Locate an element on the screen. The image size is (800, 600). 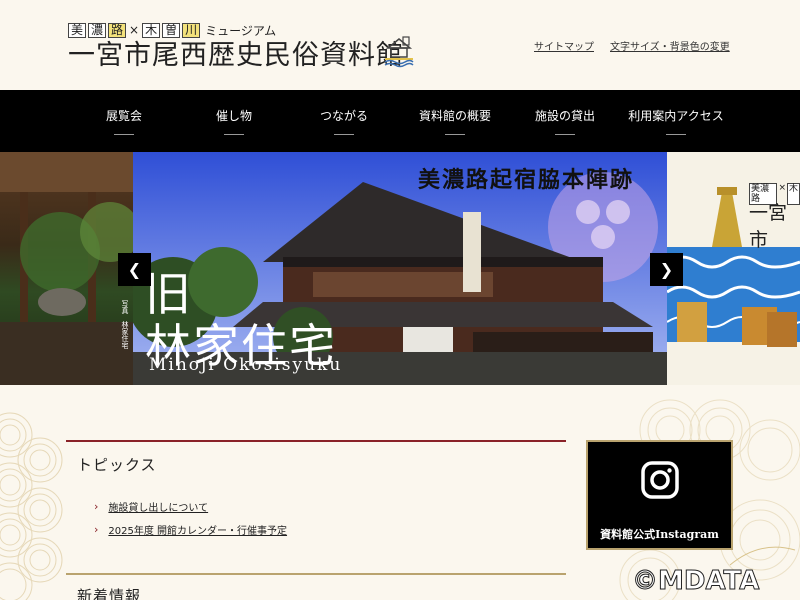
global-nav: 展覧会 催し物 つながる 資料館の概要 施設の貸出 利用案内アクセス is located at coordinates (400, 121).